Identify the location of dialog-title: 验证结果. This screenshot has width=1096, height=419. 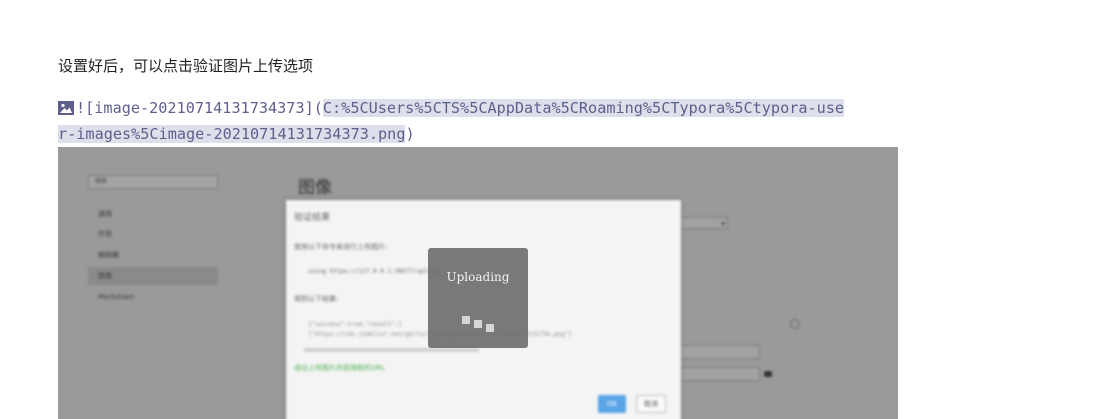
(312, 218).